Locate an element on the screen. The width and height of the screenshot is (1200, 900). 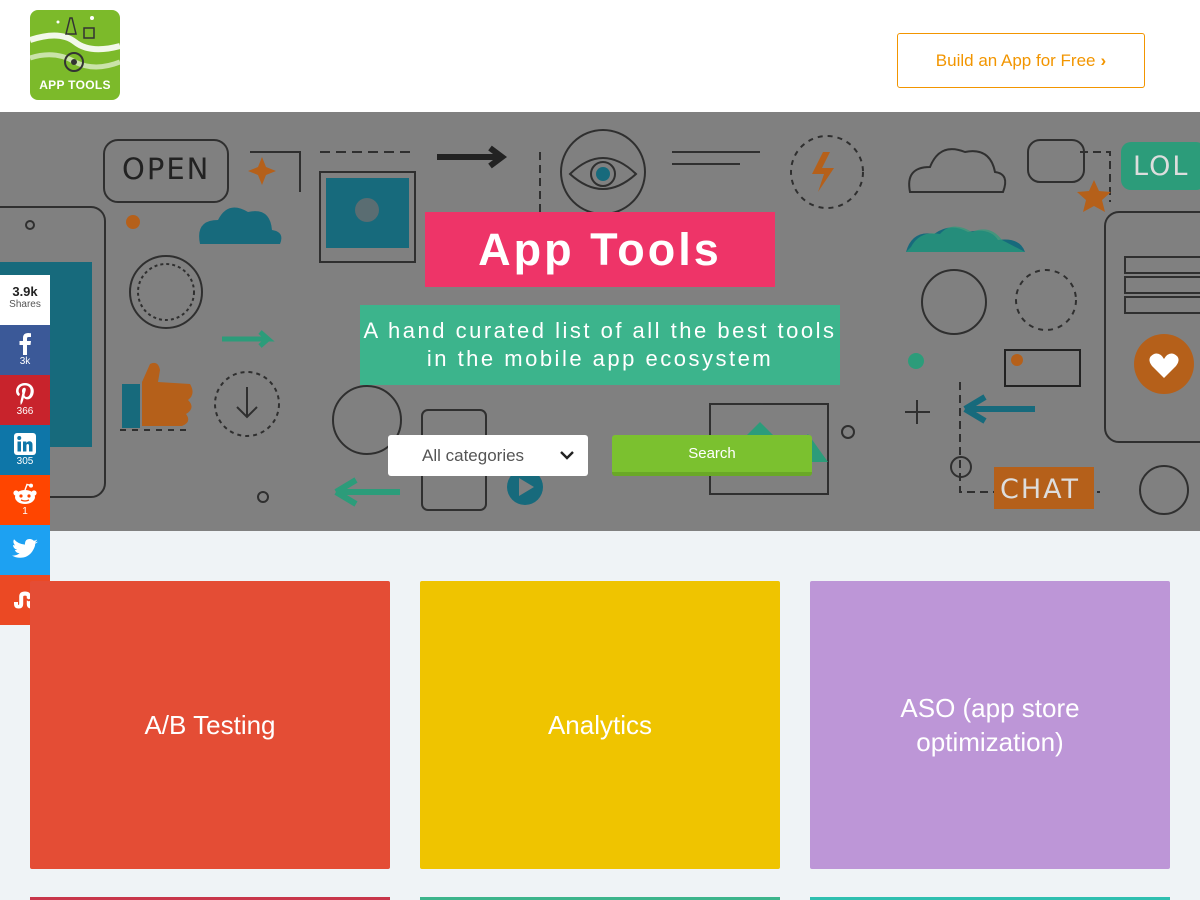
logo-text: APP TOOLS is located at coordinates (75, 85).